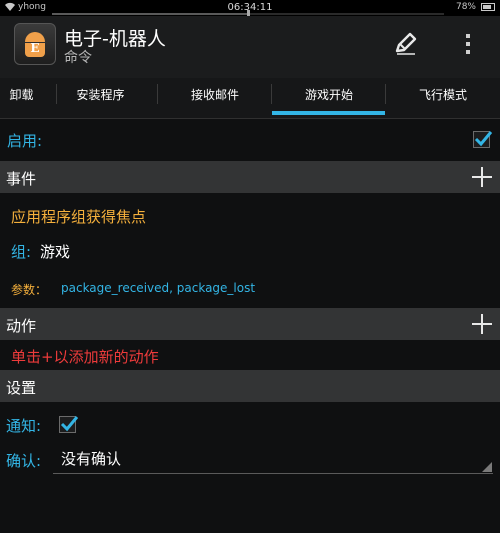  I want to click on status-bar: yhong 06:34:11 78%, so click(250, 9).